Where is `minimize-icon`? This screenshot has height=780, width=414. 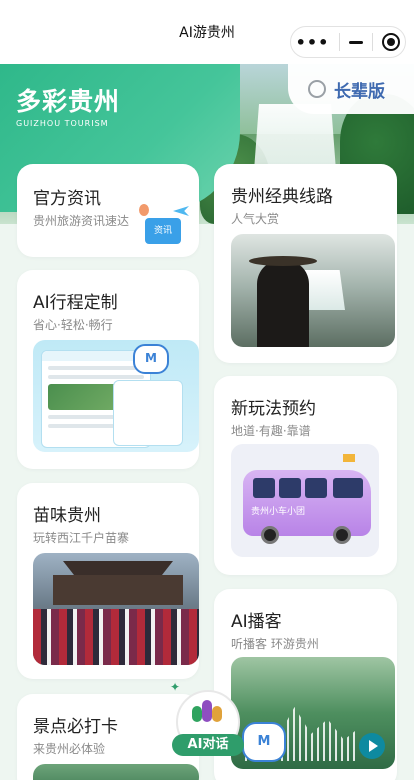
minimize-icon is located at coordinates (355, 42).